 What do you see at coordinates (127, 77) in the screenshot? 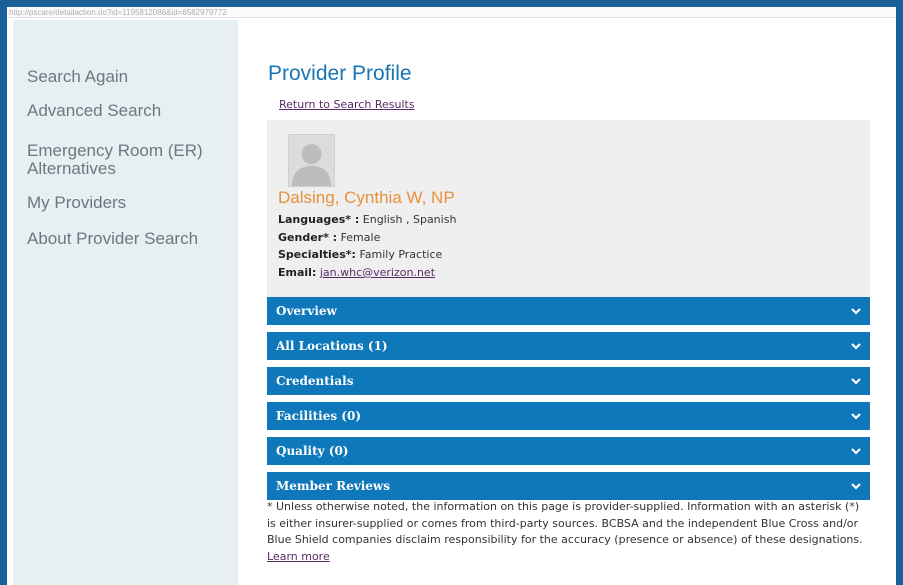
I see `sidebar-item-search-again: Search Again` at bounding box center [127, 77].